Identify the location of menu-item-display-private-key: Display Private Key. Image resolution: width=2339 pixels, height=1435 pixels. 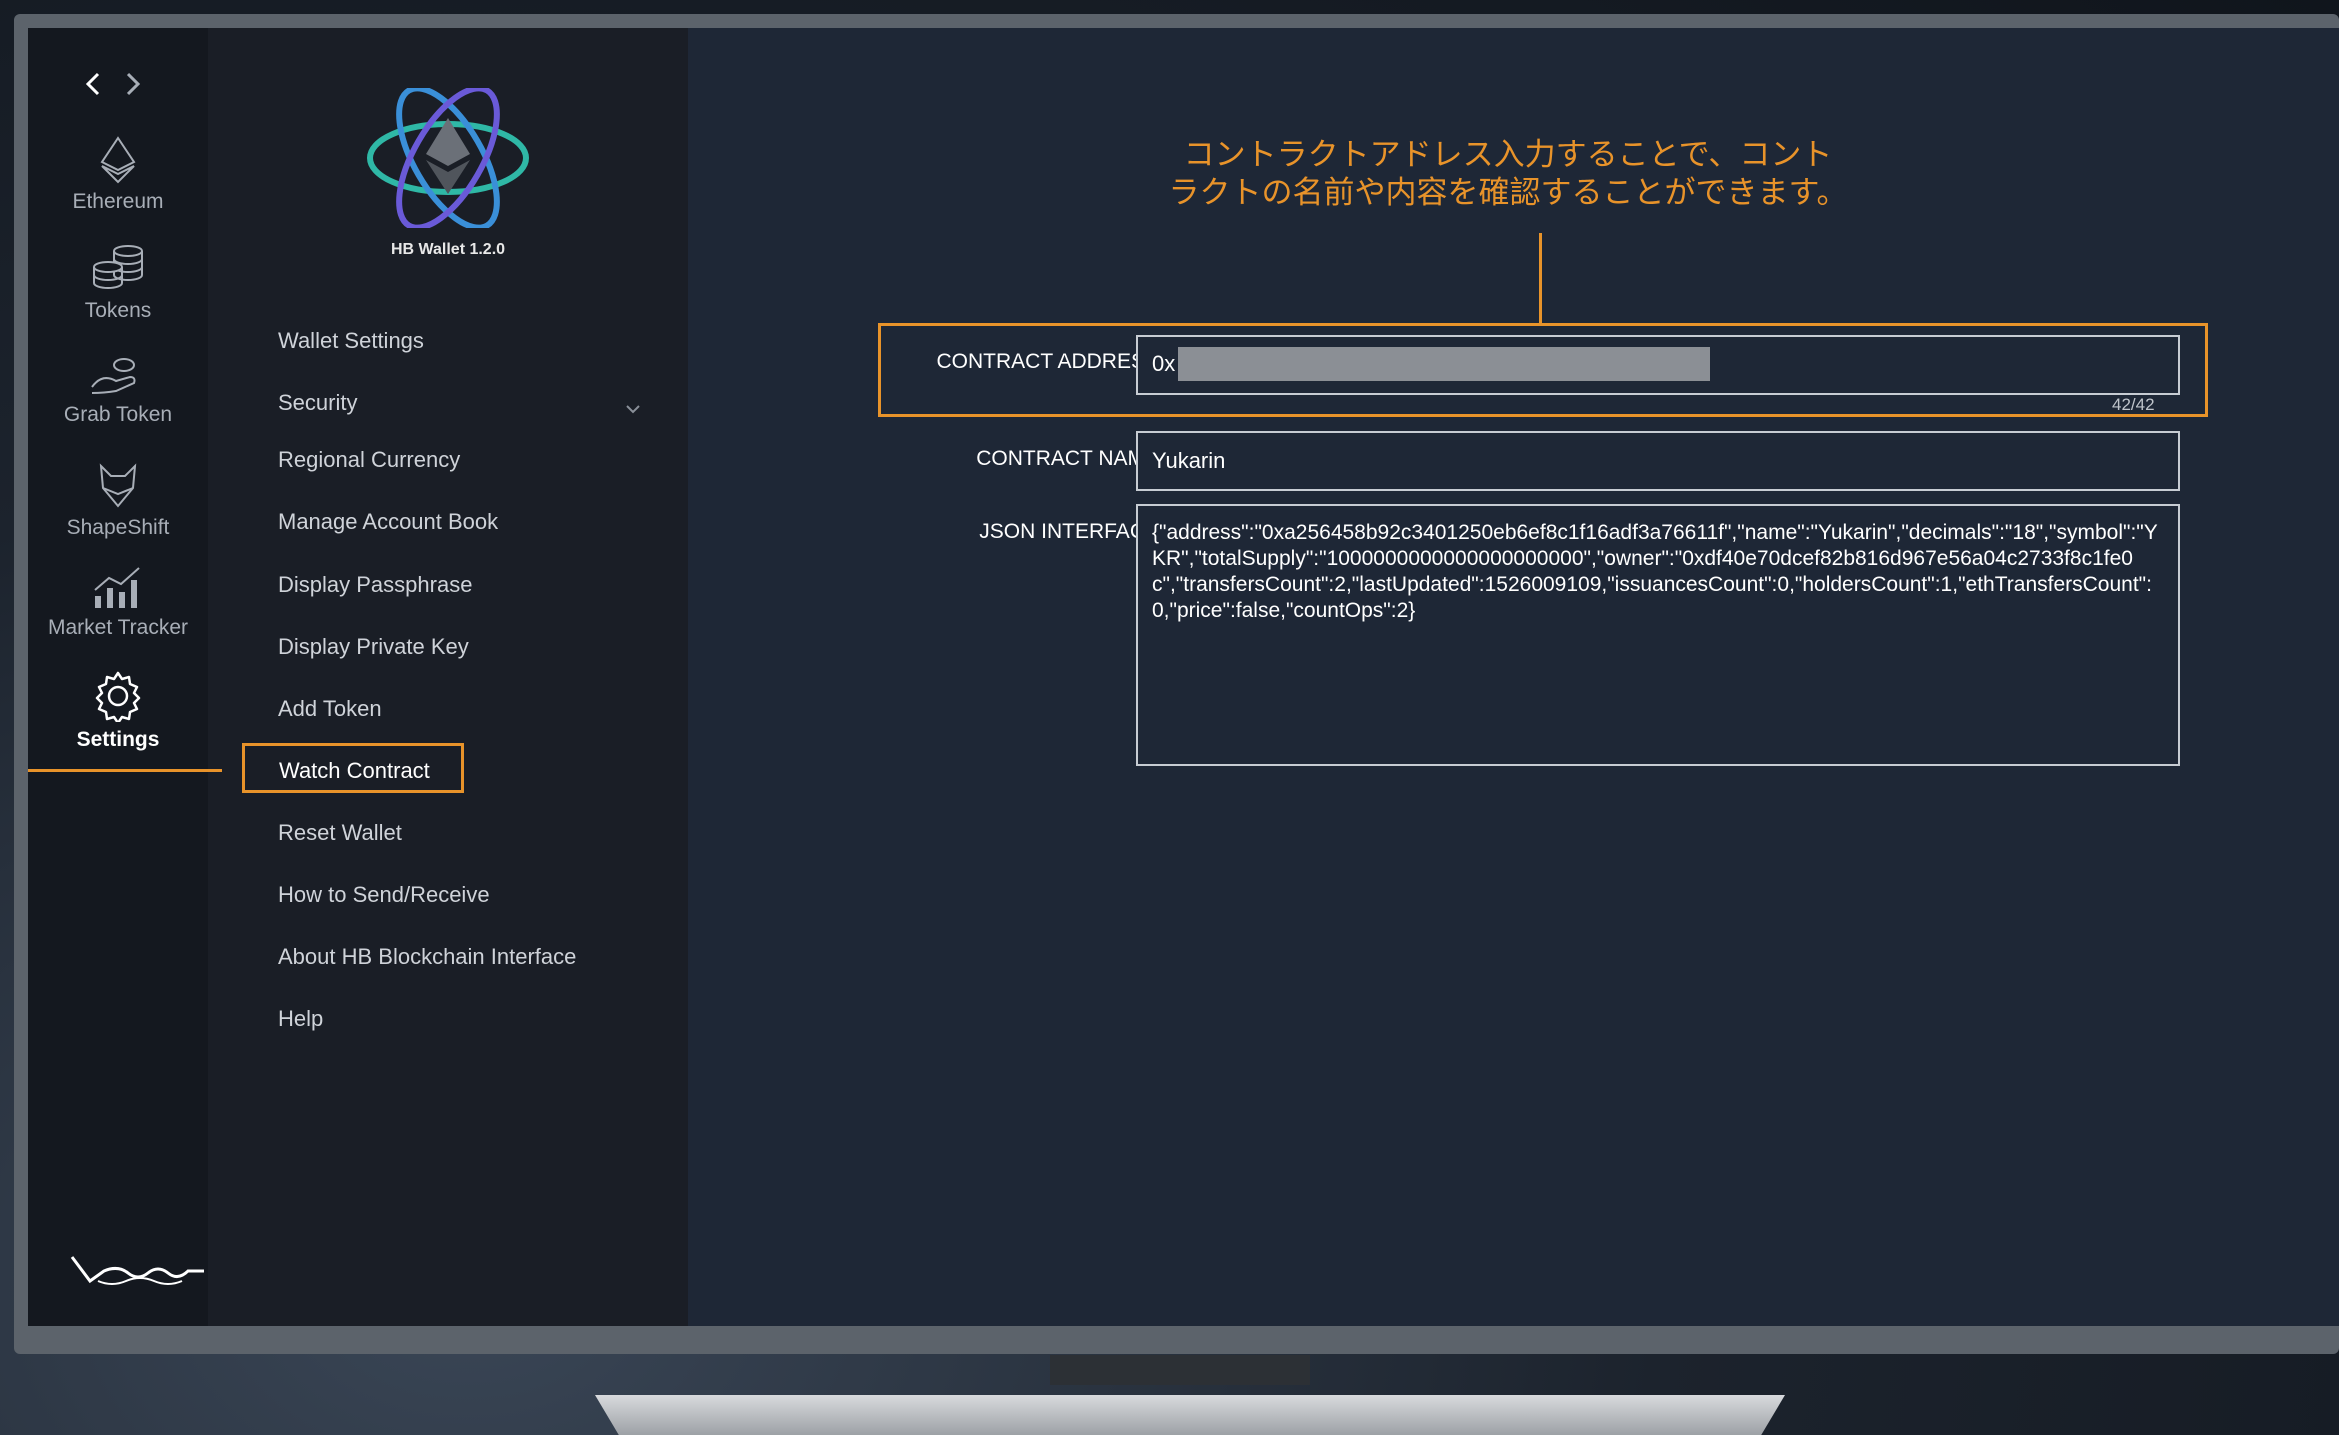
(373, 647).